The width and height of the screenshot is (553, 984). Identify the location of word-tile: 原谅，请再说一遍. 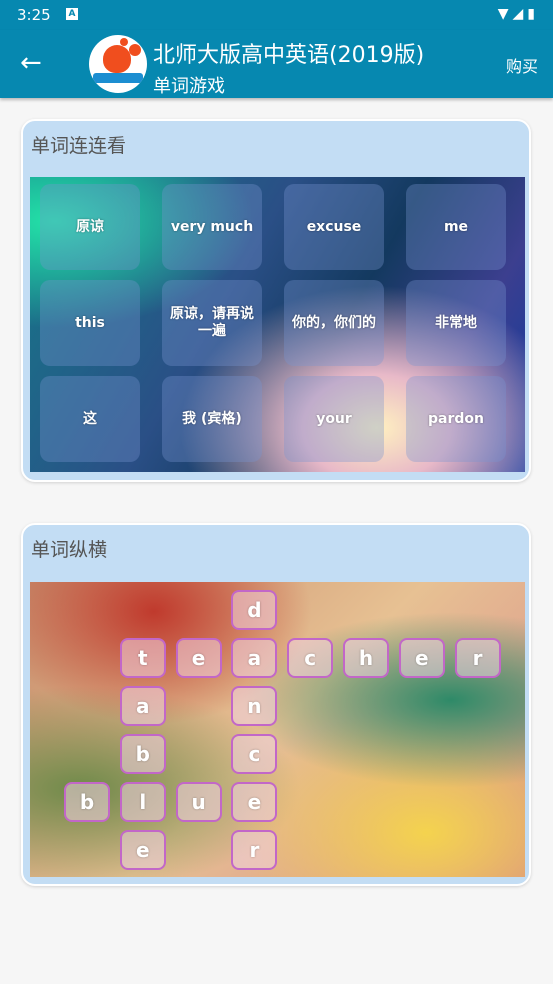
(212, 323).